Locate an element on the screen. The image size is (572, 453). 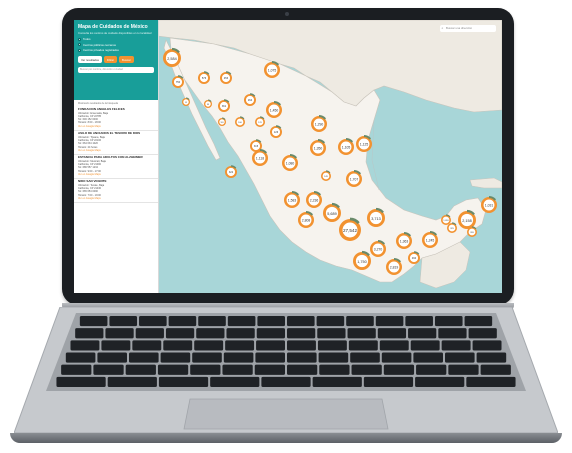
filter-button: Filtrar is located at coordinates (110, 60).